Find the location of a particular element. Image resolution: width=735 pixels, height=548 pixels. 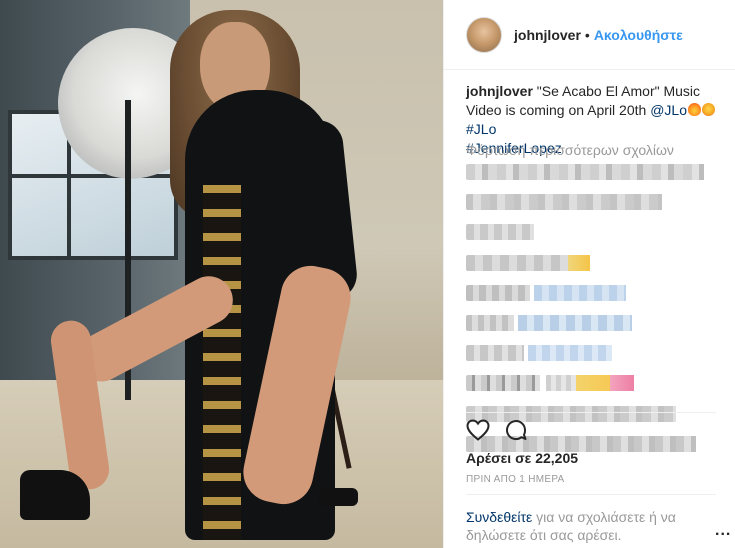

post-timestamp: ΠΡΙΝ ΑΠΟ 1 ΗΜΕΡΑ is located at coordinates (515, 479).